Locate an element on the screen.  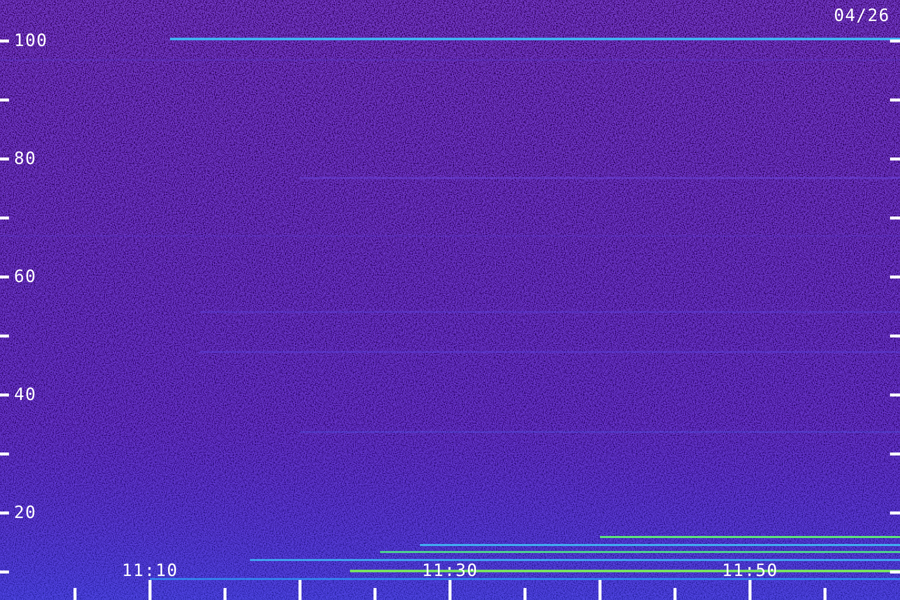
frequency-axis-label: 80 is located at coordinates (25, 159).